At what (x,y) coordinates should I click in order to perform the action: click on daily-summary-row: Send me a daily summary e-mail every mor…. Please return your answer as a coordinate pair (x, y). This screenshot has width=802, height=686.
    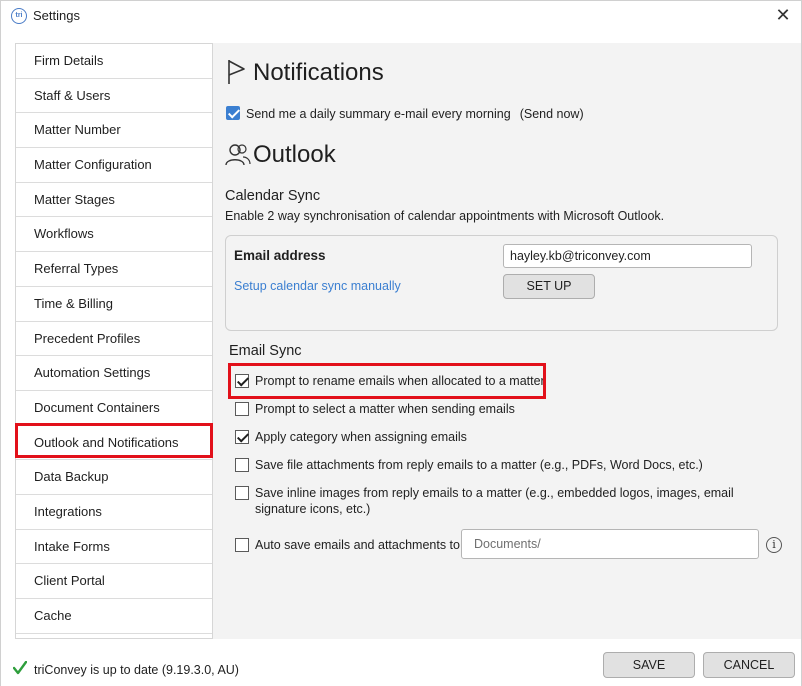
    Looking at the image, I should click on (405, 114).